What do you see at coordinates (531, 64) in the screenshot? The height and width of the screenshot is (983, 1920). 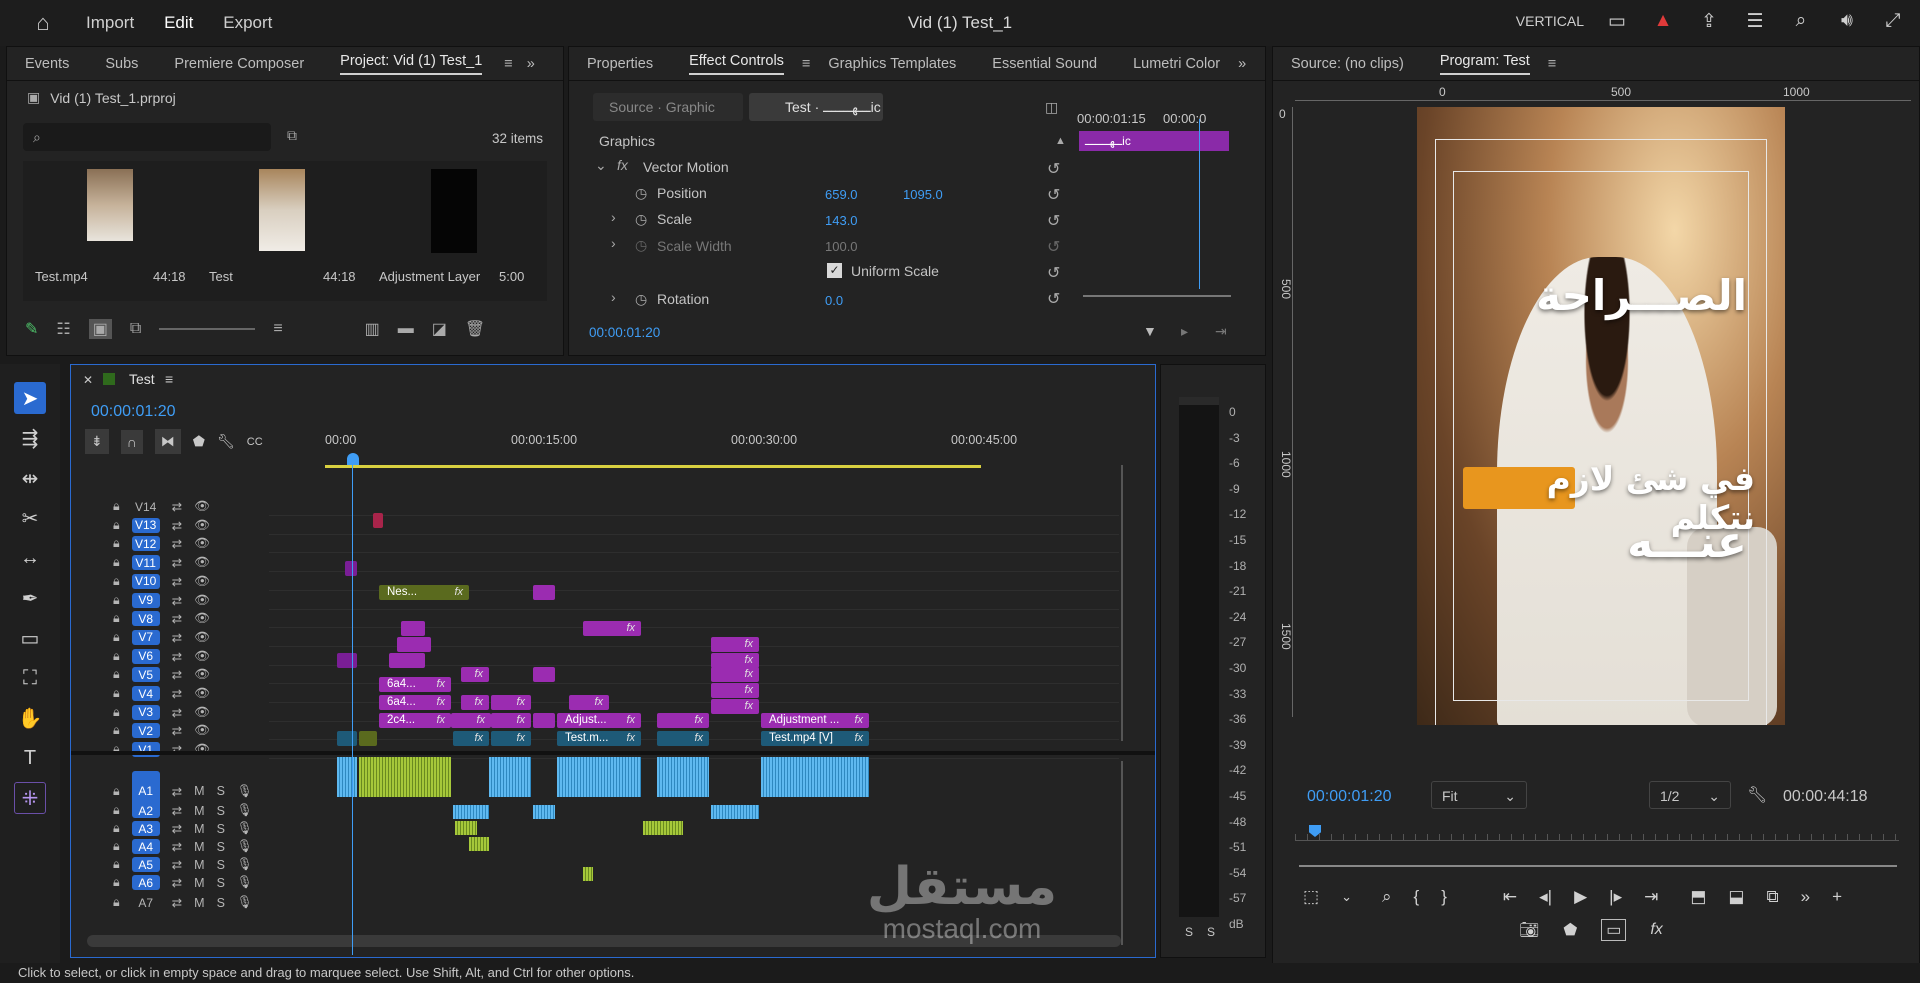 I see `more-panels-icon: »` at bounding box center [531, 64].